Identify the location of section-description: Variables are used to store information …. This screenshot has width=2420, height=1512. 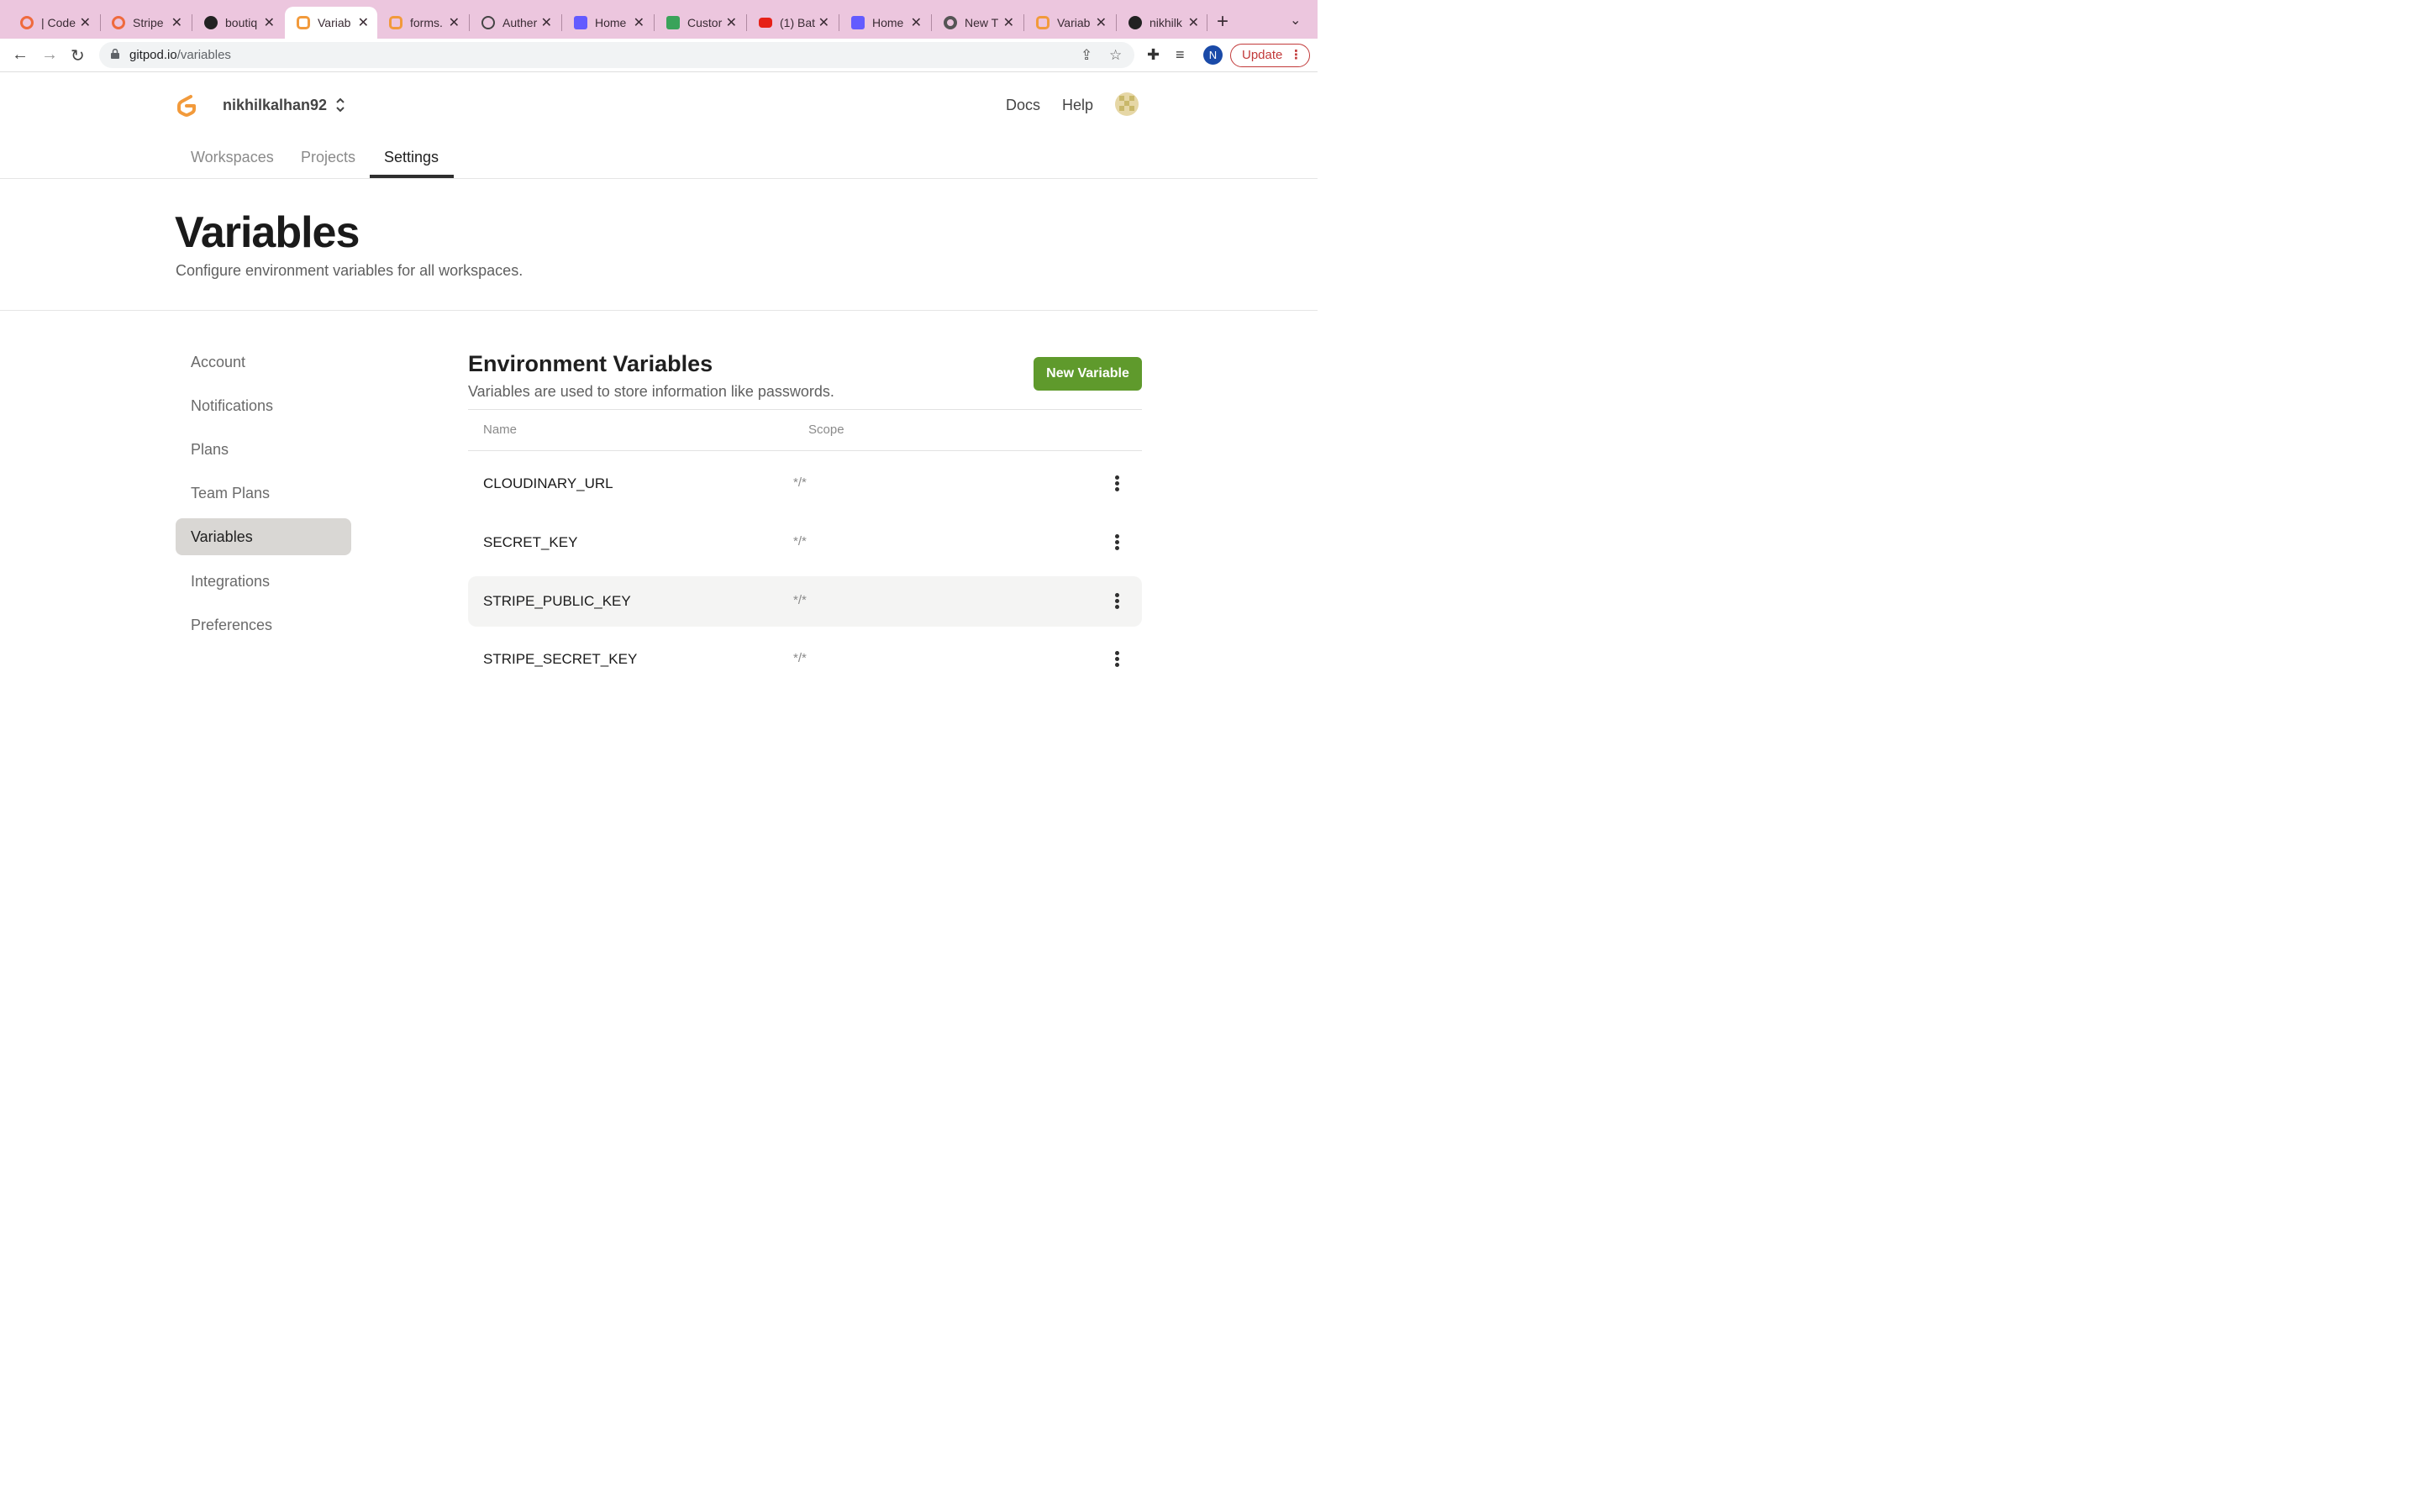
(651, 391).